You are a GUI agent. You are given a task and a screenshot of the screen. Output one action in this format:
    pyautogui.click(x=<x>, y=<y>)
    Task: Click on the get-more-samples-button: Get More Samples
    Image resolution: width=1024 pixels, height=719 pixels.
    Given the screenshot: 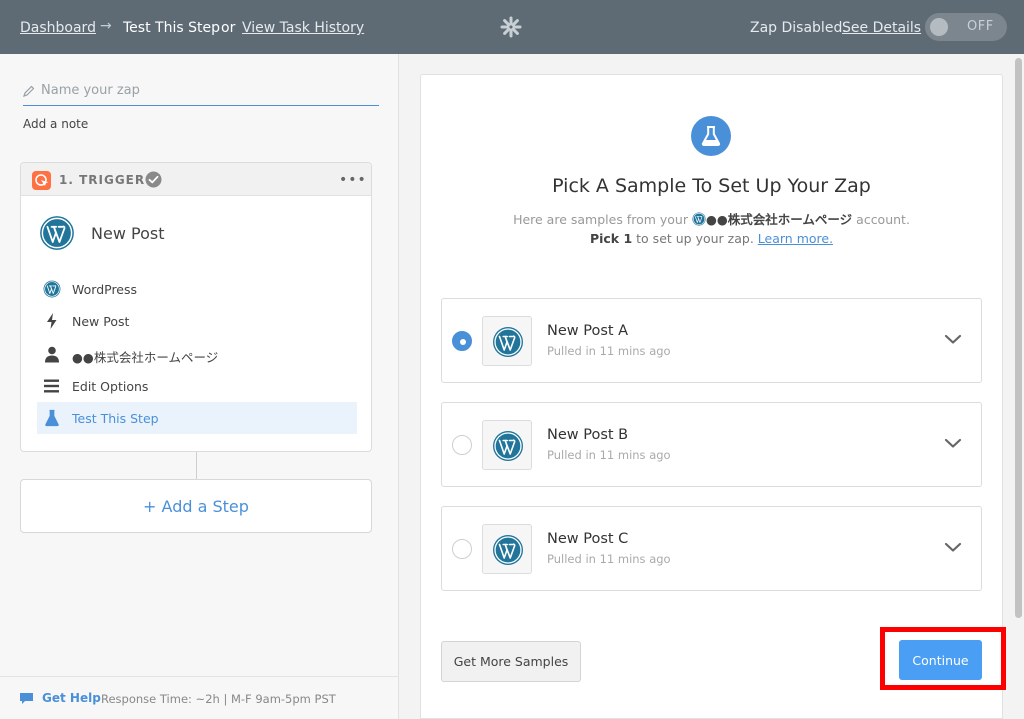 What is the action you would take?
    pyautogui.click(x=511, y=661)
    